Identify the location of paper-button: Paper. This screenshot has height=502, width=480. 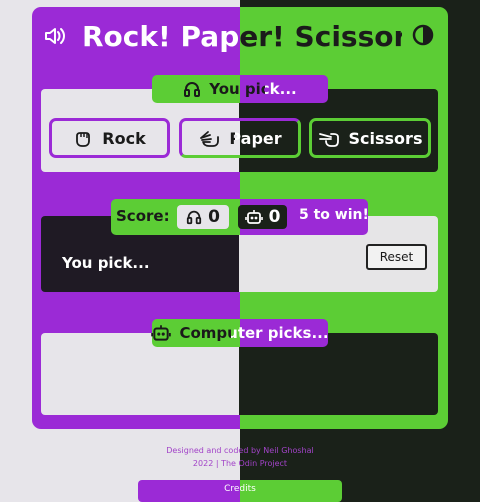
(240, 138).